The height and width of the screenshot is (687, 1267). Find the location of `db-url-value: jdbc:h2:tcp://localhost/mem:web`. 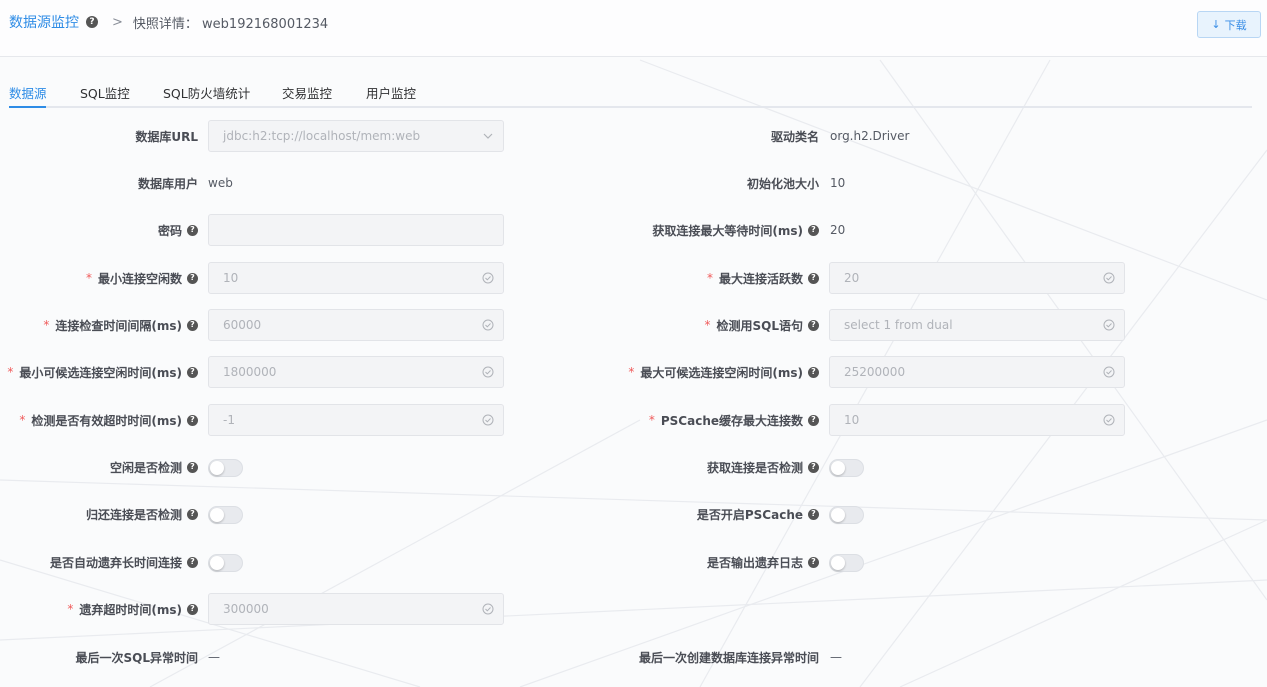

db-url-value: jdbc:h2:tcp://localhost/mem:web is located at coordinates (322, 136).